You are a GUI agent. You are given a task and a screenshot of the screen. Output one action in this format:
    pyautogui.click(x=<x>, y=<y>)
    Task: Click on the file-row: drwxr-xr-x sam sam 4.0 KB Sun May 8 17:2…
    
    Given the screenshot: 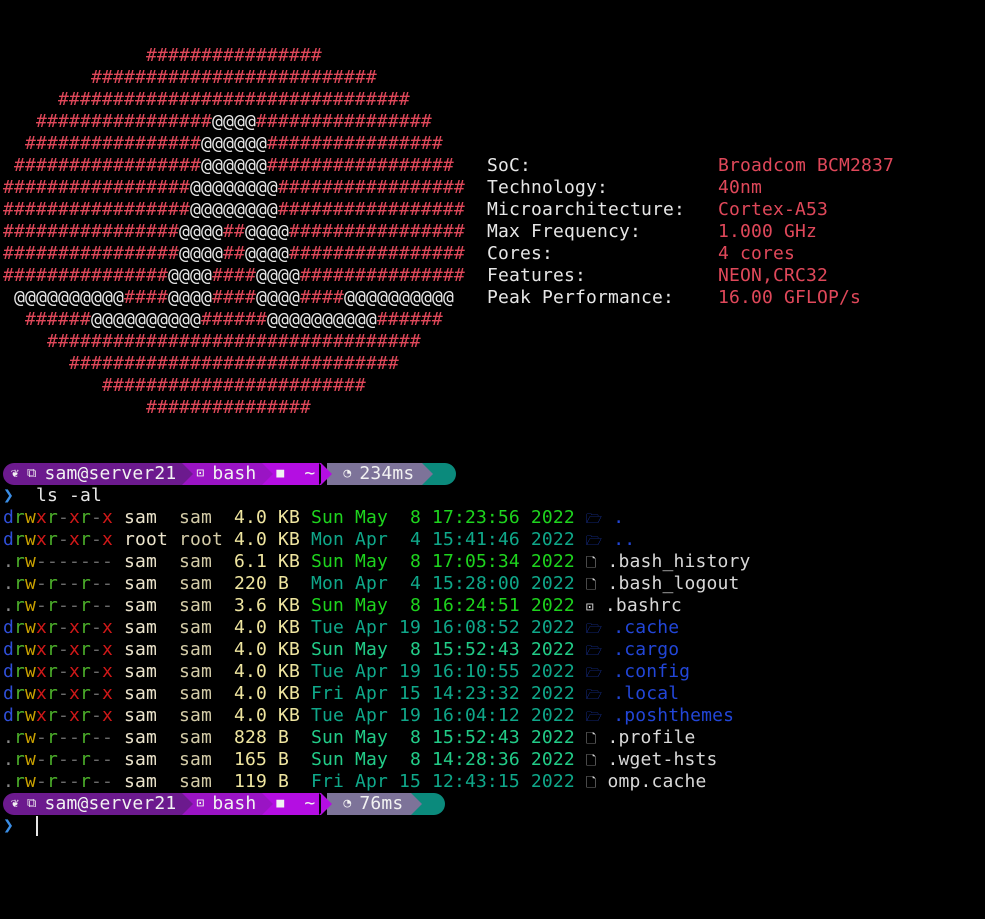 What is the action you would take?
    pyautogui.click(x=377, y=518)
    